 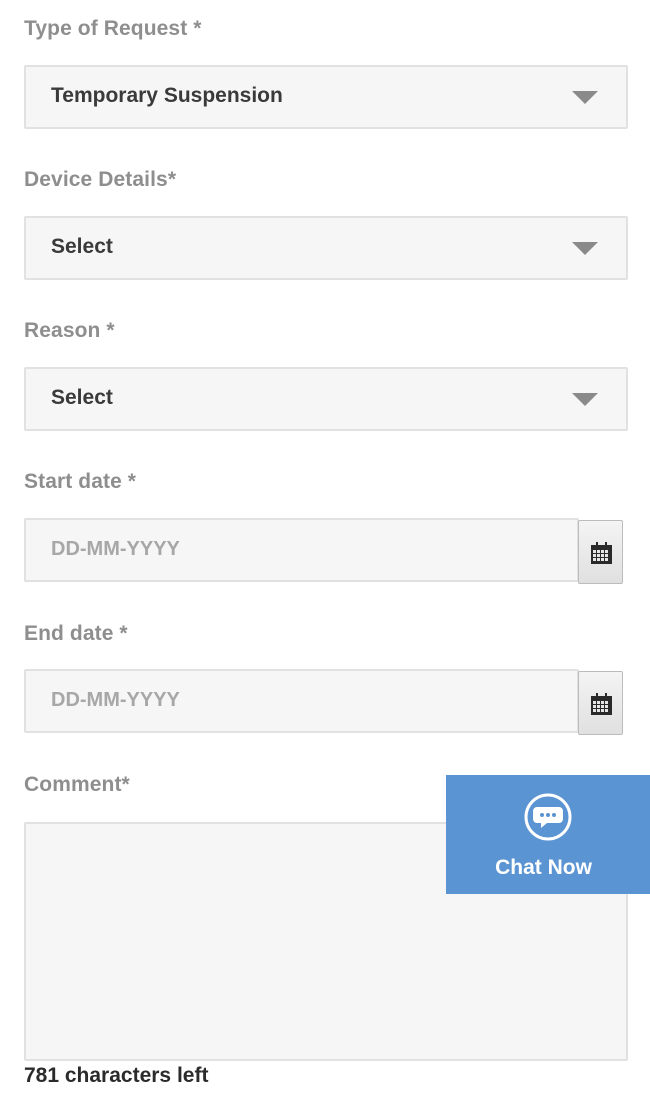 What do you see at coordinates (77, 784) in the screenshot?
I see `comment-label: Comment*` at bounding box center [77, 784].